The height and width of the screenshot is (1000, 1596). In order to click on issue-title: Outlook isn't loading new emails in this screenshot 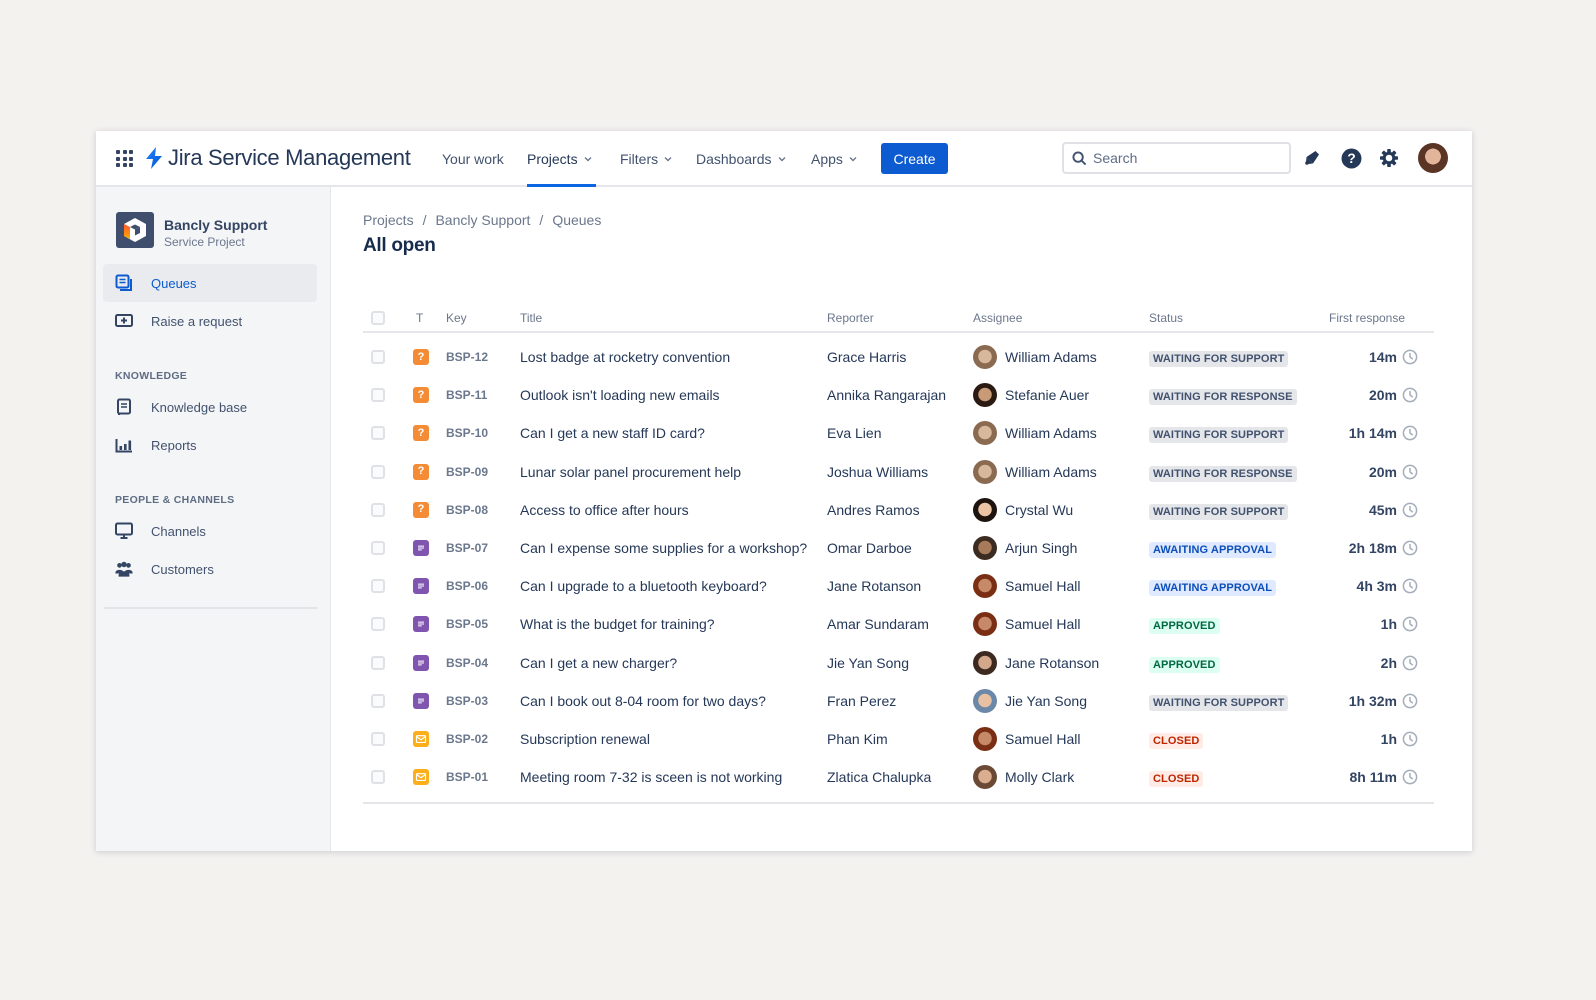, I will do `click(620, 395)`.